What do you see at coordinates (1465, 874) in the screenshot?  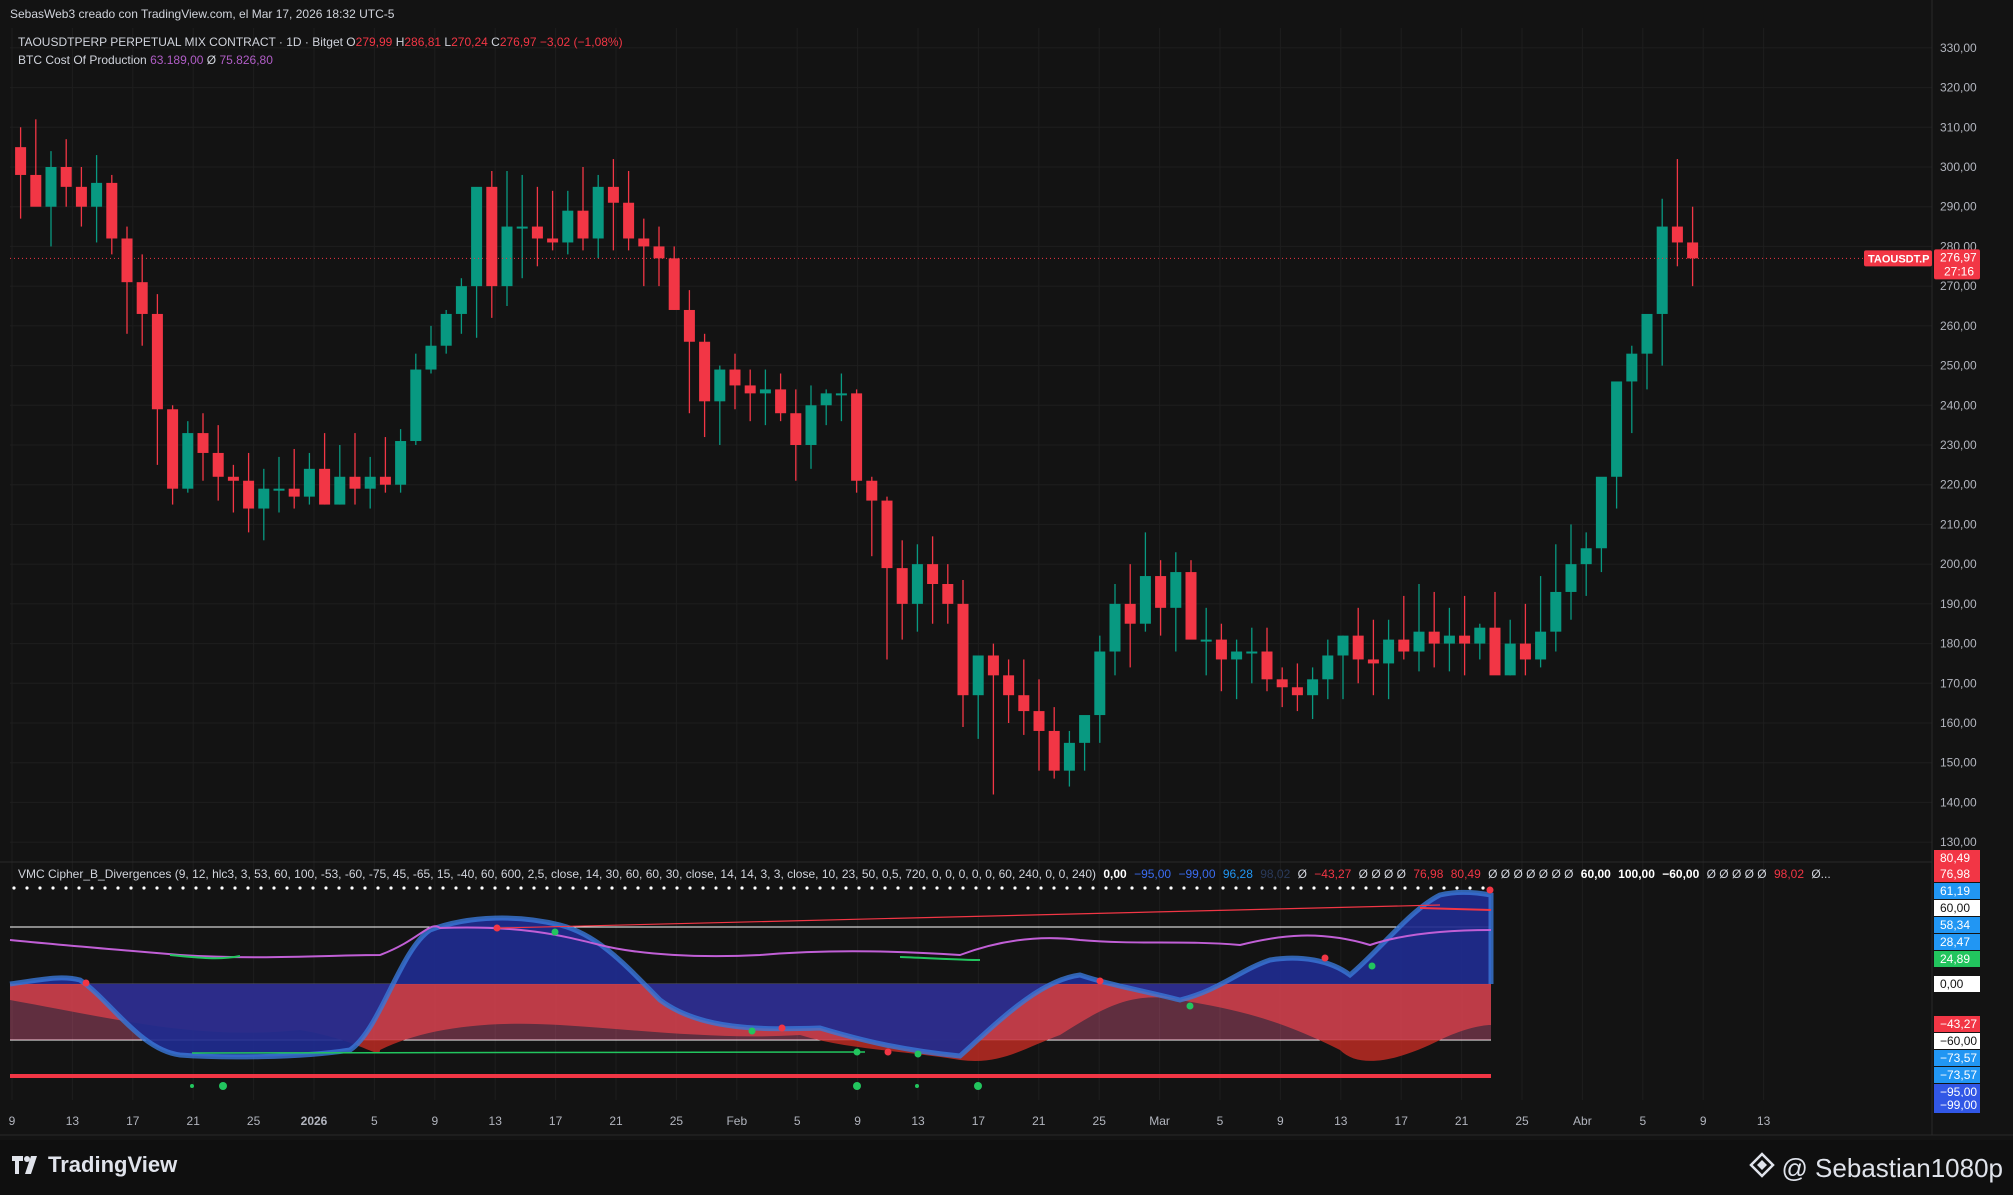 I see `vmc-value: 80,49` at bounding box center [1465, 874].